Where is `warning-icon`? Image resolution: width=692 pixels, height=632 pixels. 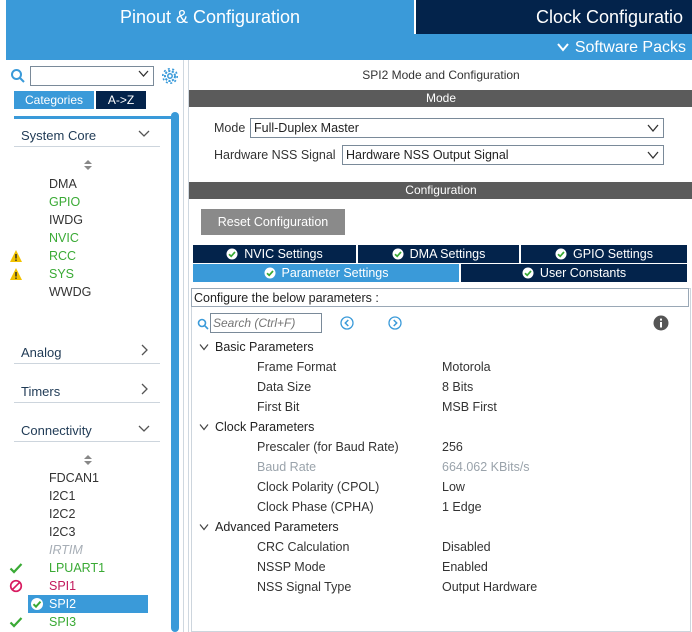 warning-icon is located at coordinates (16, 274).